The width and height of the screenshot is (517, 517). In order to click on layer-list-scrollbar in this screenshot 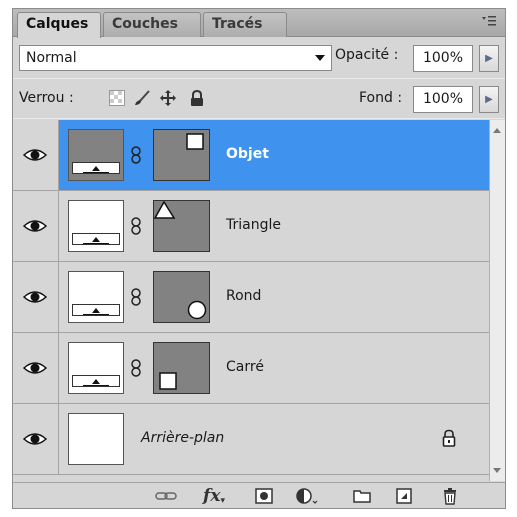, I will do `click(497, 300)`.